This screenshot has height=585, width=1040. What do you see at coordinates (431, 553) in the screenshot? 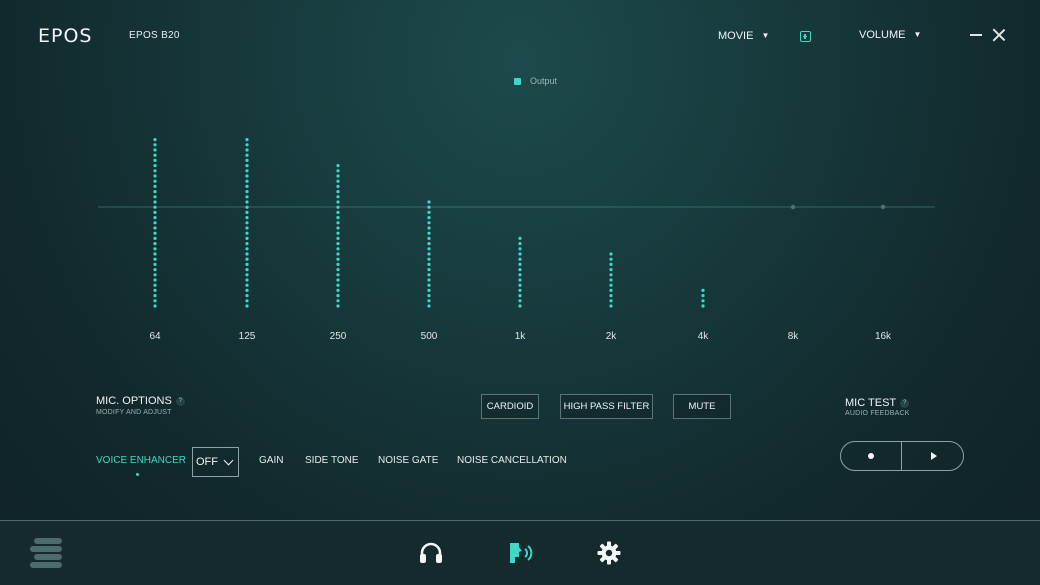
I see `headphones-icon` at bounding box center [431, 553].